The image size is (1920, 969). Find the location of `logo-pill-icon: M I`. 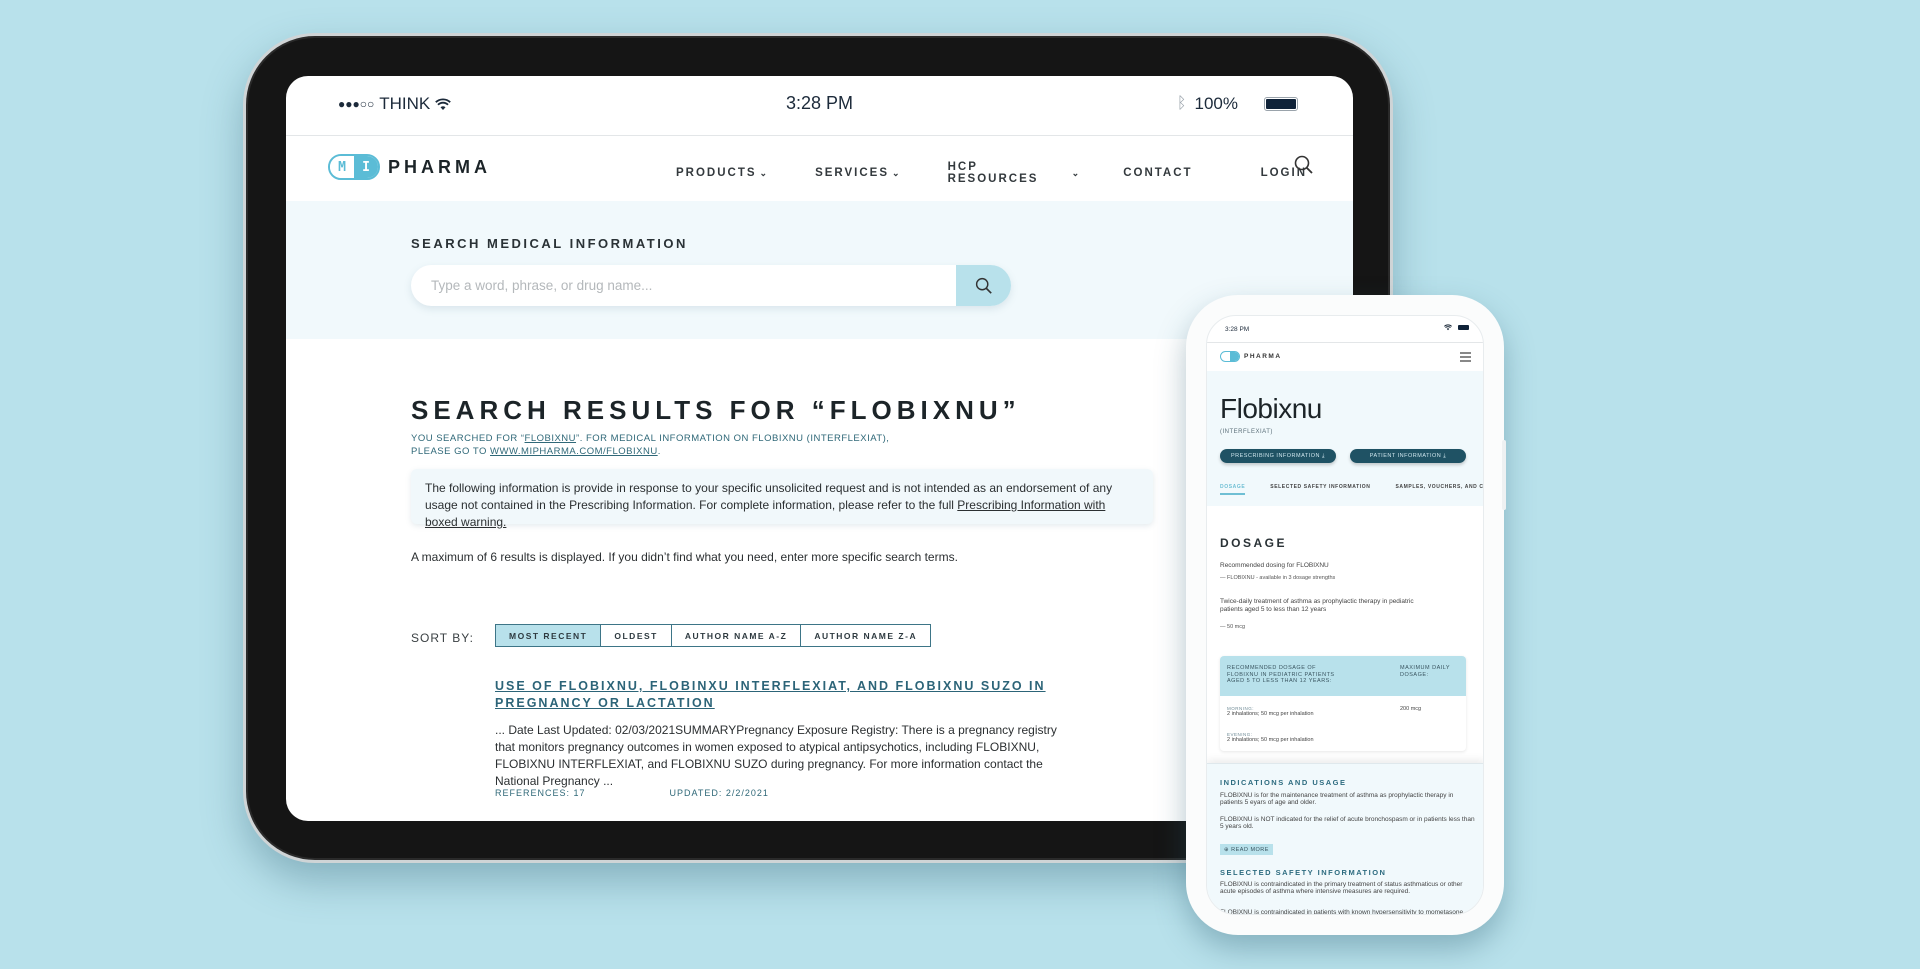

logo-pill-icon: M I is located at coordinates (354, 167).